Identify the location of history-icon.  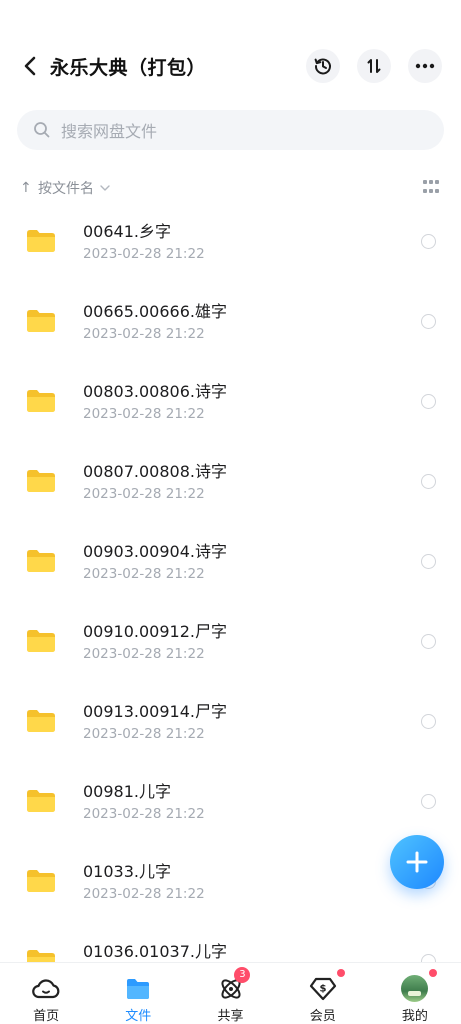
(322, 66).